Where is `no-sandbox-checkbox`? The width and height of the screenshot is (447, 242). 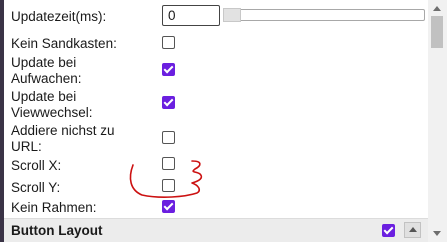
no-sandbox-checkbox is located at coordinates (168, 42).